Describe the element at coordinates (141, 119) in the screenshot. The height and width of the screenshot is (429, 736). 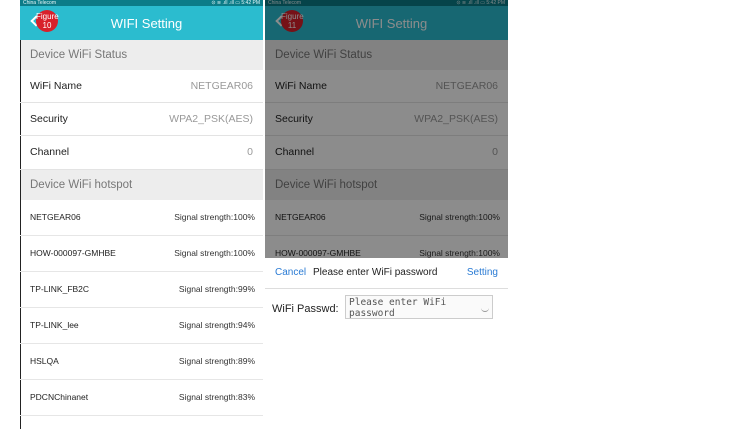
I see `security-row: Security WPA2_PSK(AES)` at that location.